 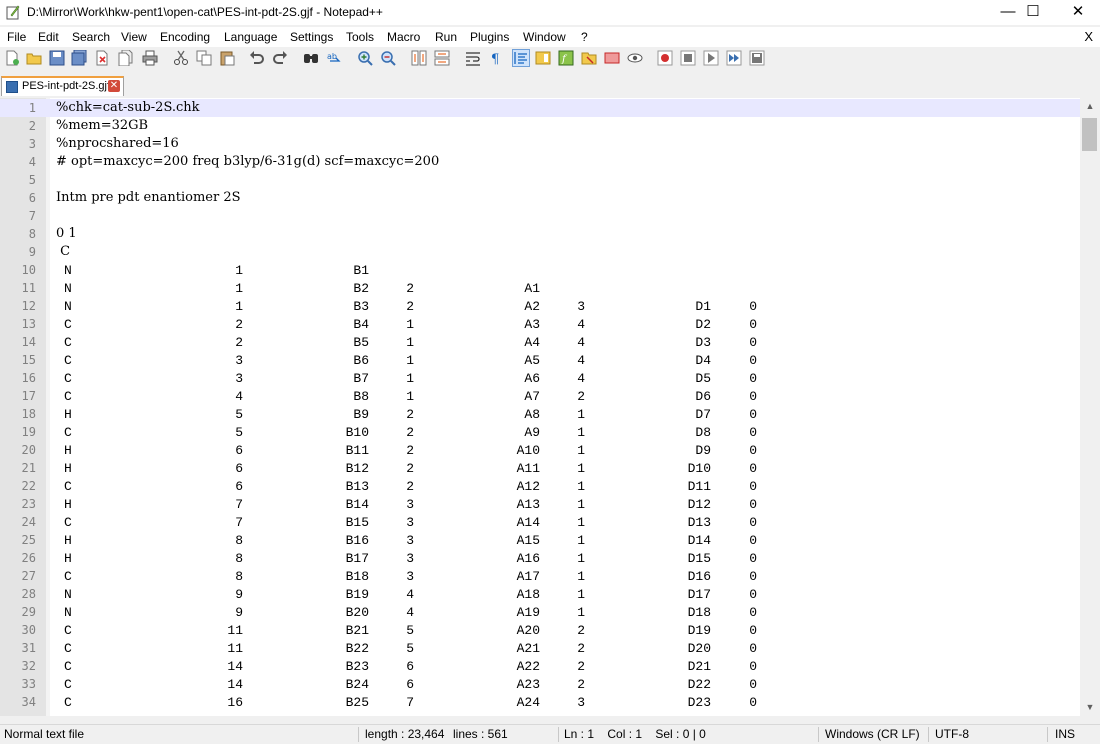 What do you see at coordinates (48, 37) in the screenshot?
I see `menu-edit: Edit` at bounding box center [48, 37].